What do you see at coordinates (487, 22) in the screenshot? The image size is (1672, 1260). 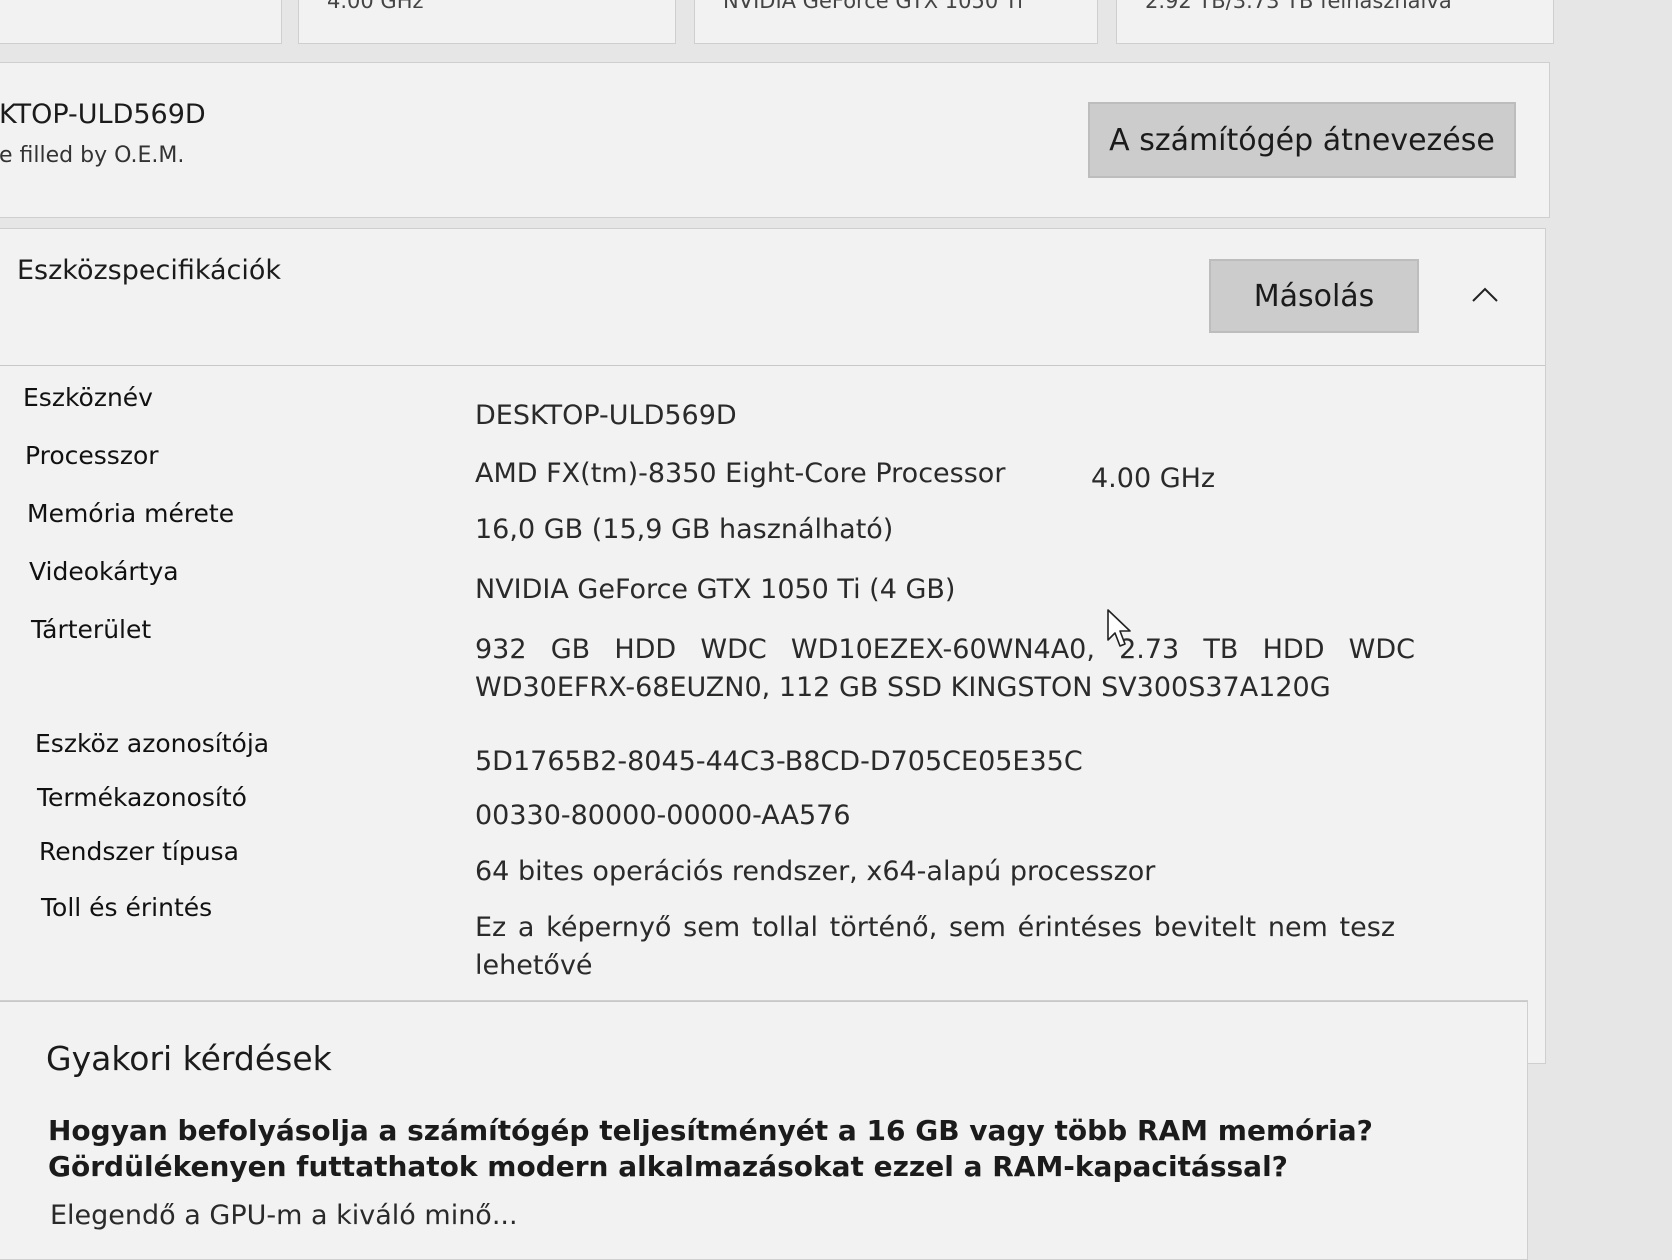 I see `summary-card-cpu-speed: 4.00 GHz` at bounding box center [487, 22].